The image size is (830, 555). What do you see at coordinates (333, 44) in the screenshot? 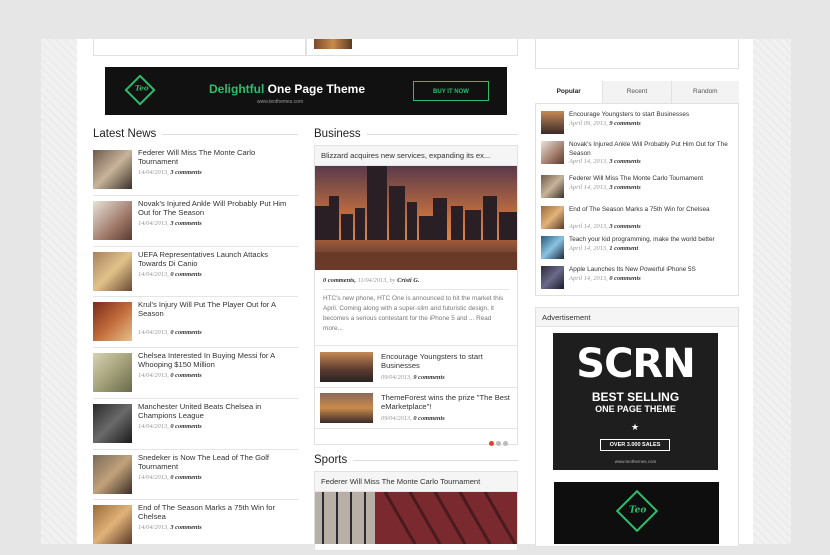
I see `top-post-thumbnail` at bounding box center [333, 44].